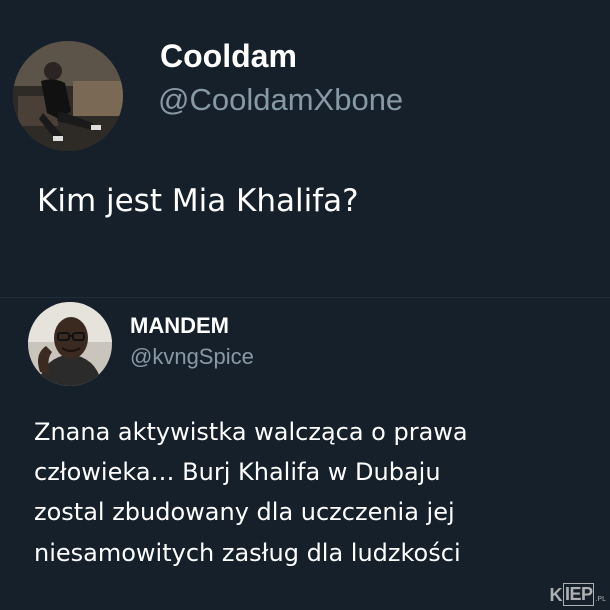  I want to click on tweet-text-line: człowieka… Burj Khalifa w Dubaju, so click(237, 472).